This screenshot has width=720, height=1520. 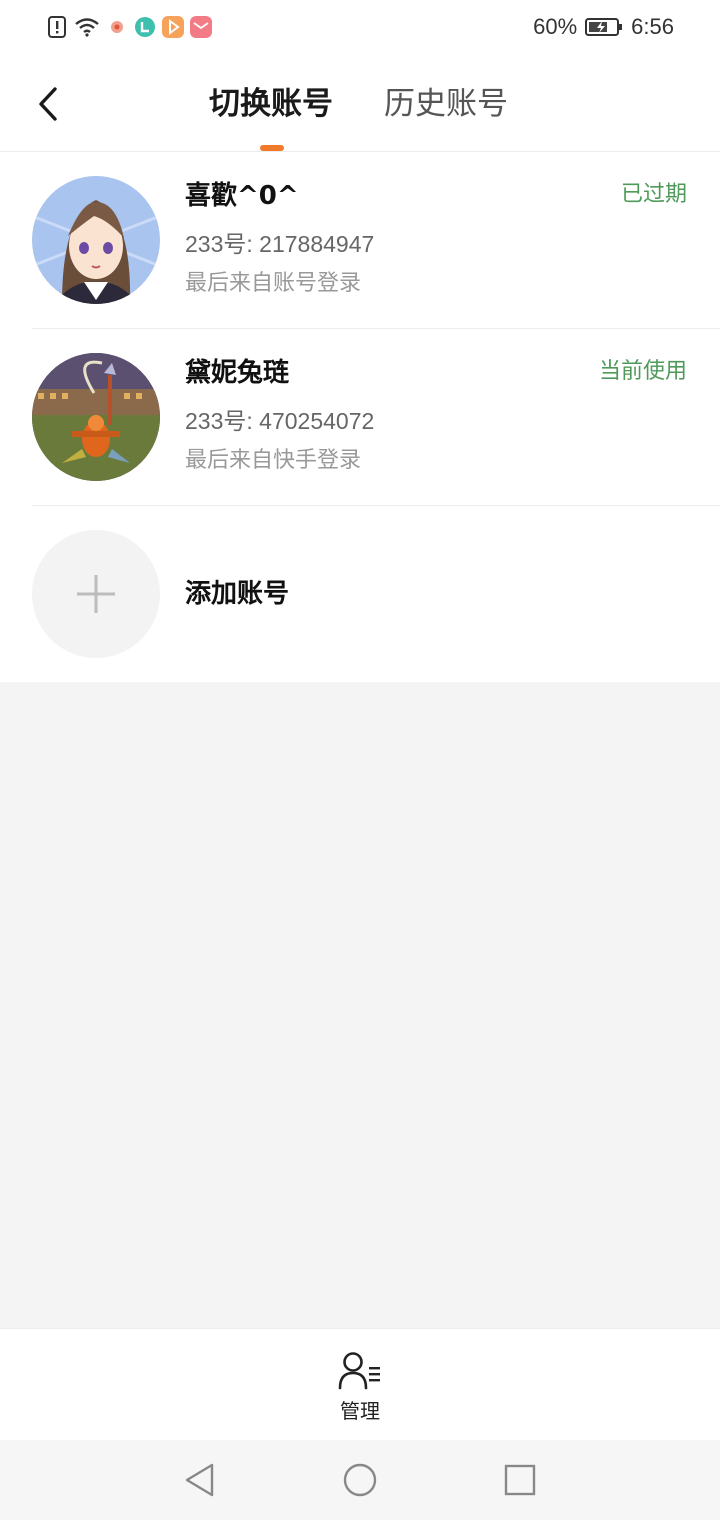 I want to click on nav-back-icon, so click(x=200, y=1480).